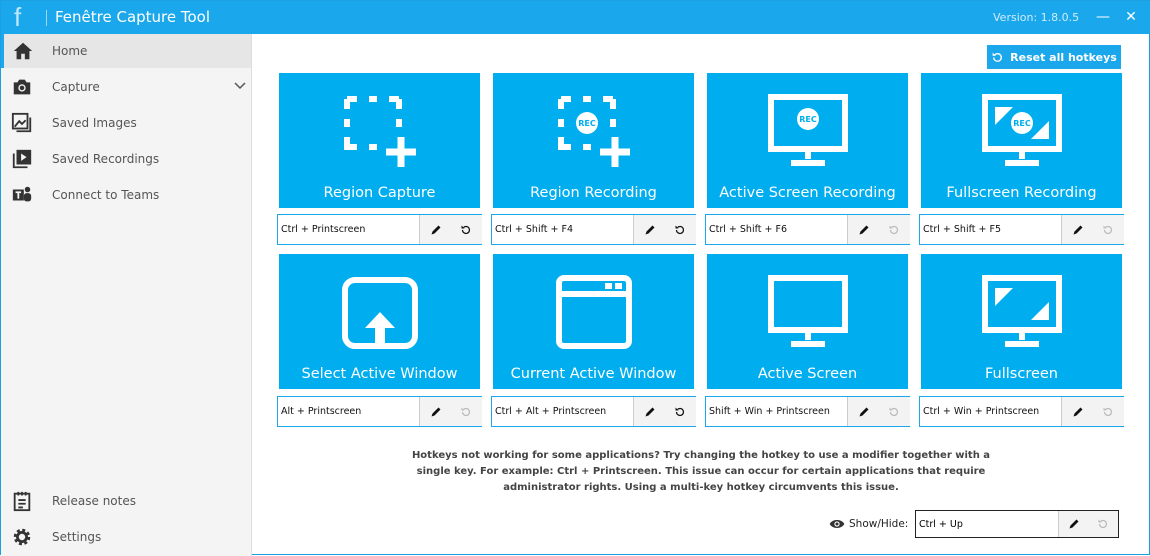  Describe the element at coordinates (551, 411) in the screenshot. I see `hotkey-value: Ctrl + Alt + Printscreen` at that location.